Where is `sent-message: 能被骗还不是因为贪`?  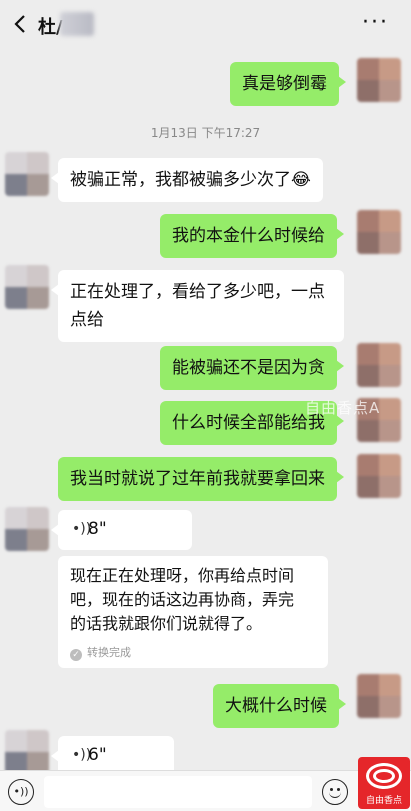 sent-message: 能被骗还不是因为贪 is located at coordinates (252, 368).